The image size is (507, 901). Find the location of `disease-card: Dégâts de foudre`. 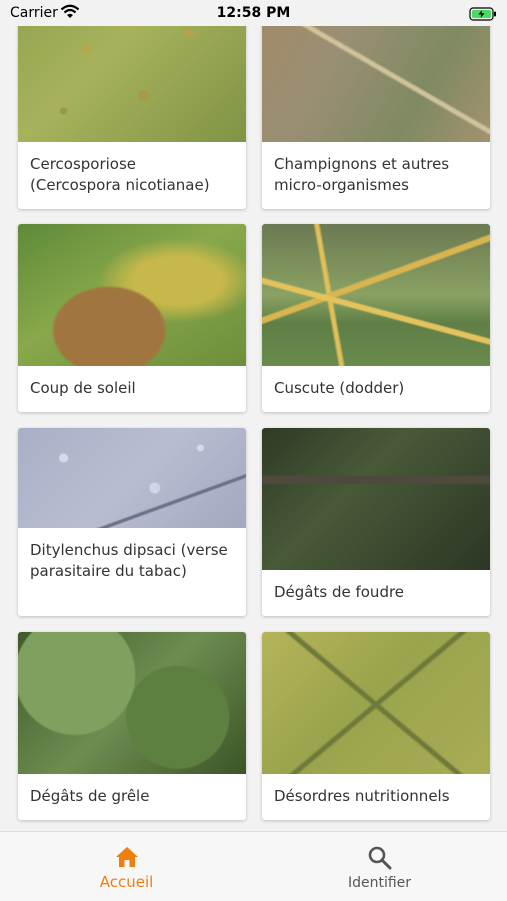

disease-card: Dégâts de foudre is located at coordinates (376, 522).